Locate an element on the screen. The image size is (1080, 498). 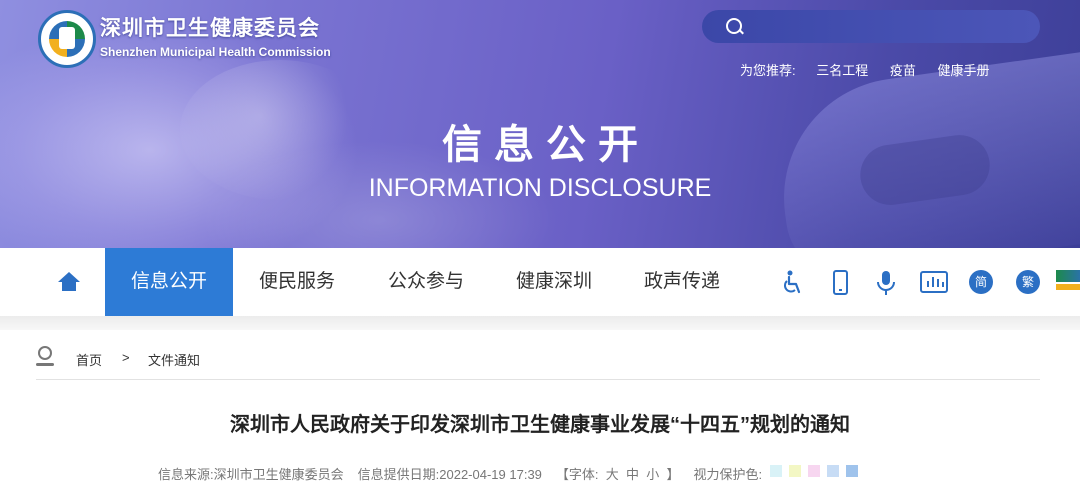
location-icon-base is located at coordinates (45, 364).